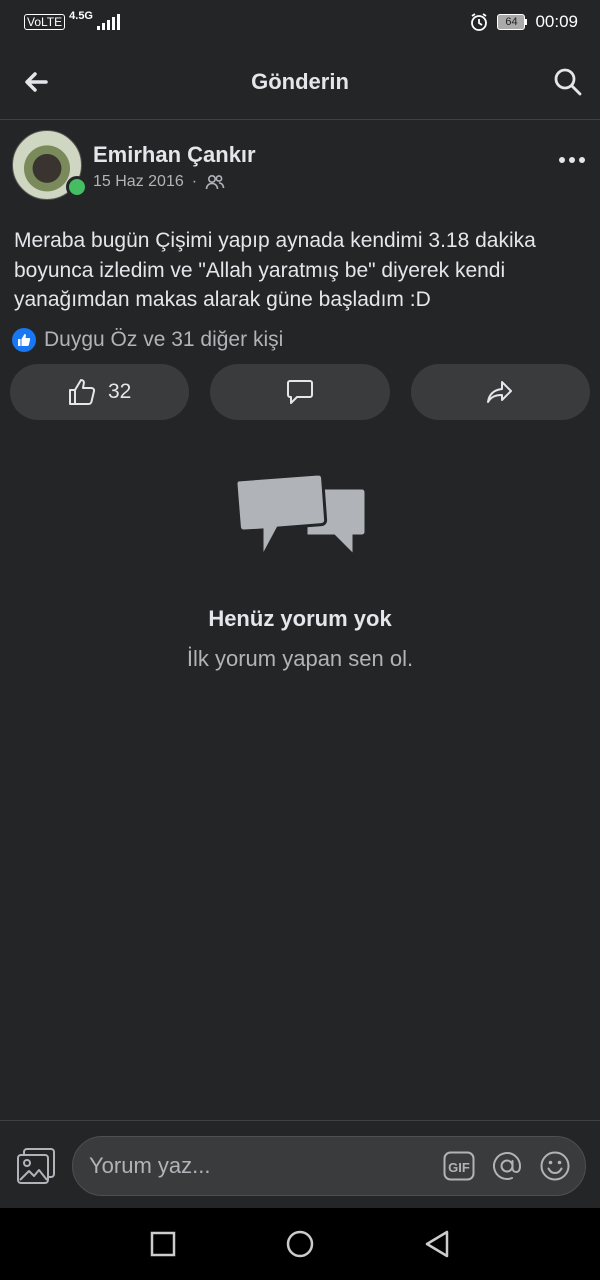 The height and width of the screenshot is (1280, 600). I want to click on page-title: Gönderin, so click(300, 81).